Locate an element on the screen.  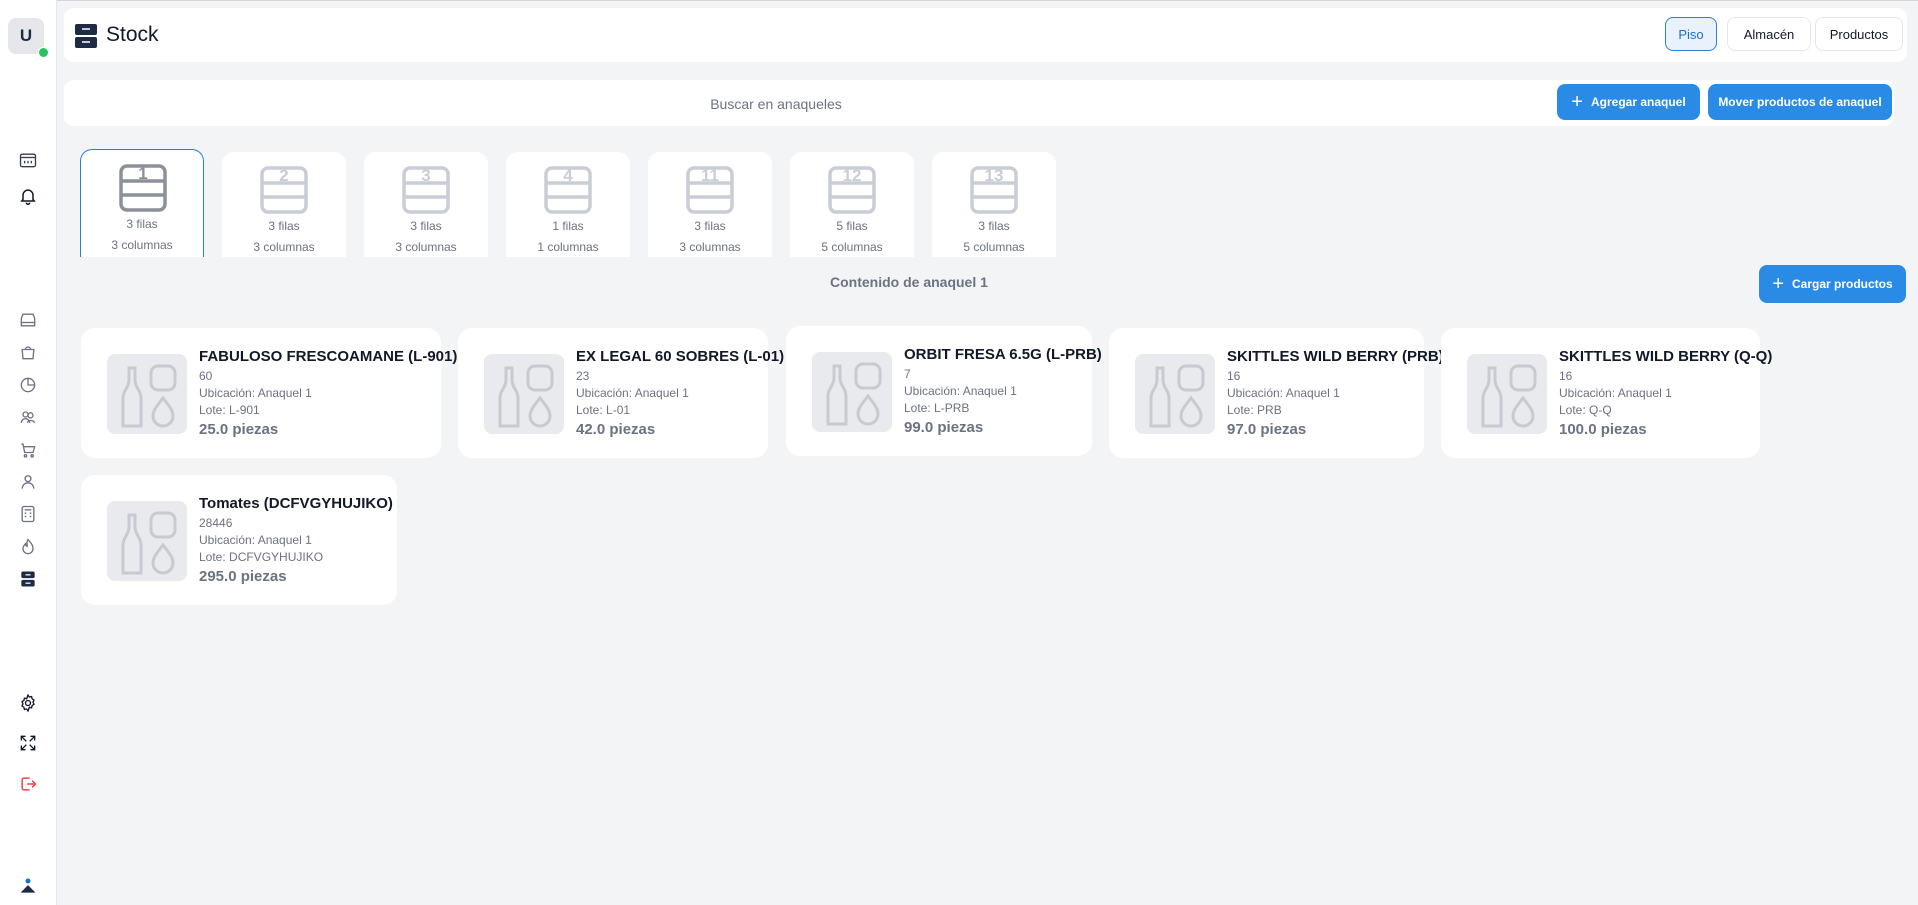
product-code: 7 is located at coordinates (907, 374).